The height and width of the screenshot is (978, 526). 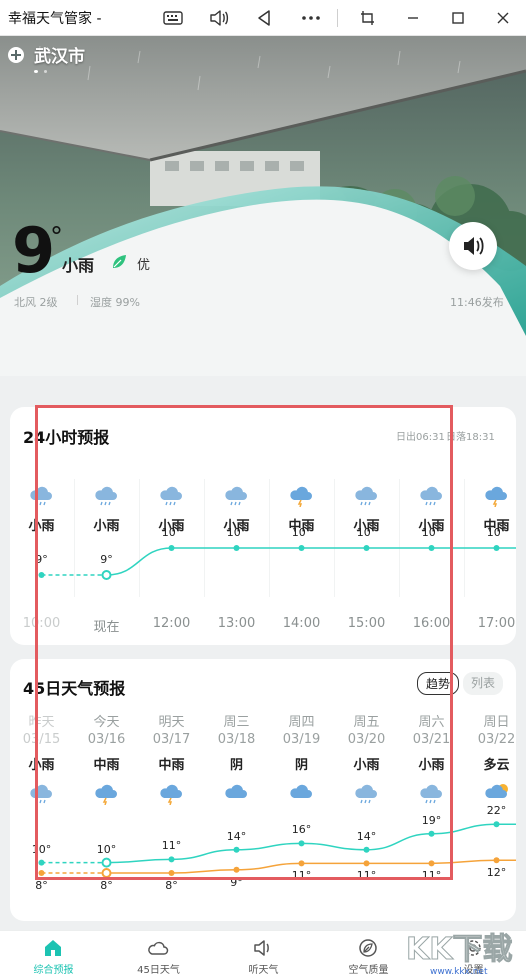 What do you see at coordinates (413, 18) in the screenshot?
I see `minimize-icon` at bounding box center [413, 18].